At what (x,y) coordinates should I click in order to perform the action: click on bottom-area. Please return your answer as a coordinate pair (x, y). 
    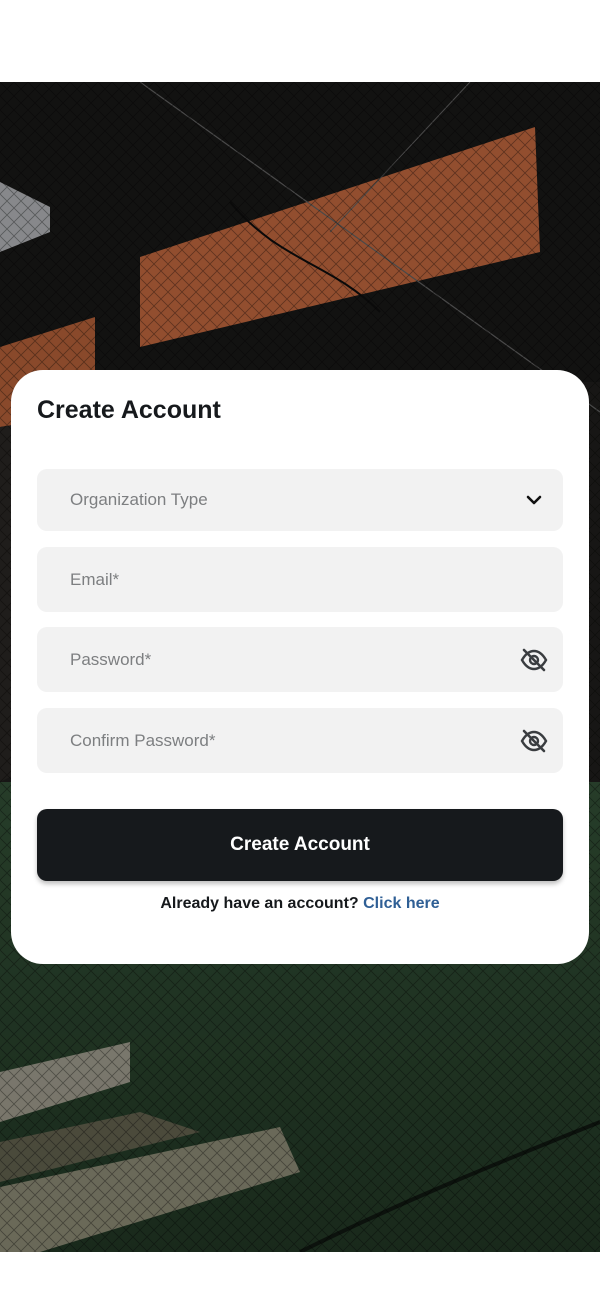
    Looking at the image, I should click on (300, 1276).